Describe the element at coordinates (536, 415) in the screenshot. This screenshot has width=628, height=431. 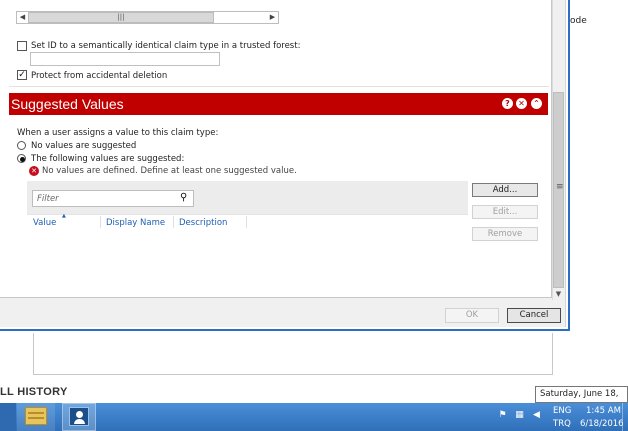
I see `volume-muted-icon: ◀` at that location.